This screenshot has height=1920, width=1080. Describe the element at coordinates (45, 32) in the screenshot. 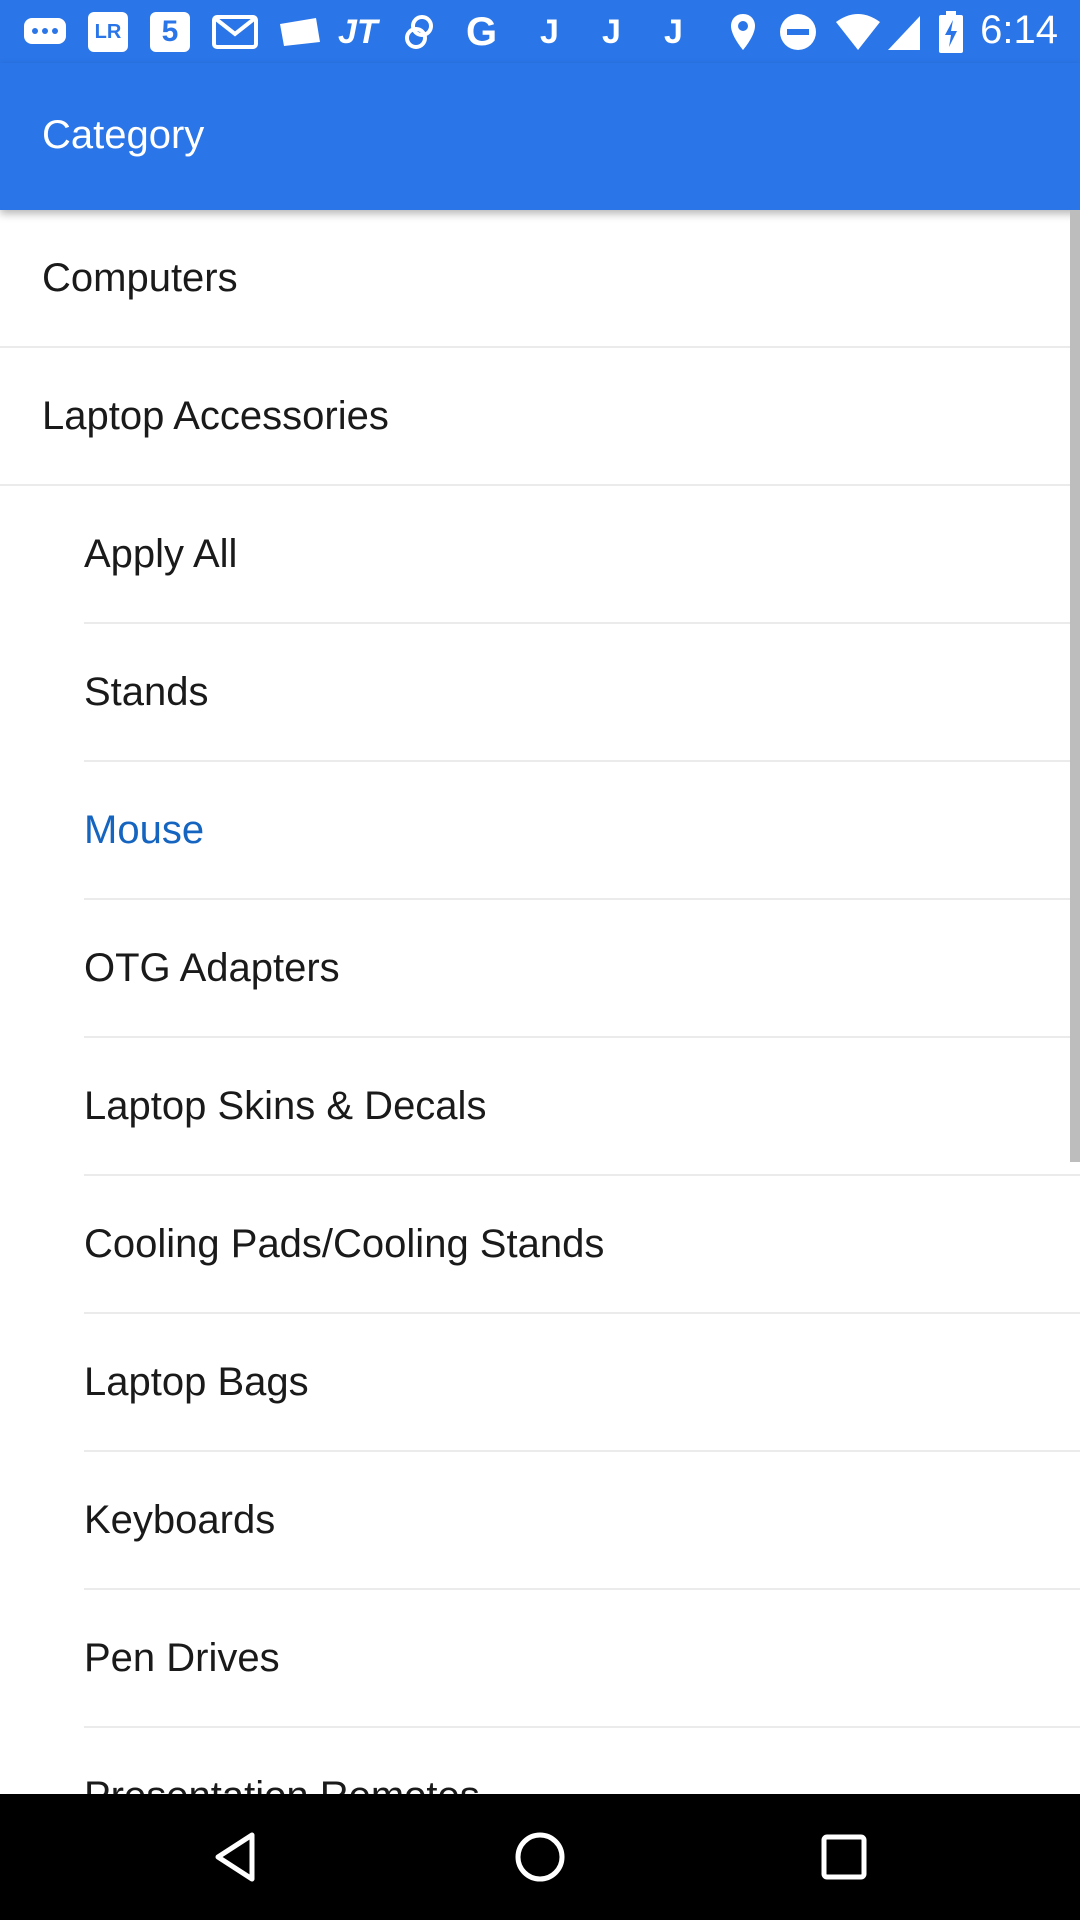

I see `chat-bubble-icon` at that location.